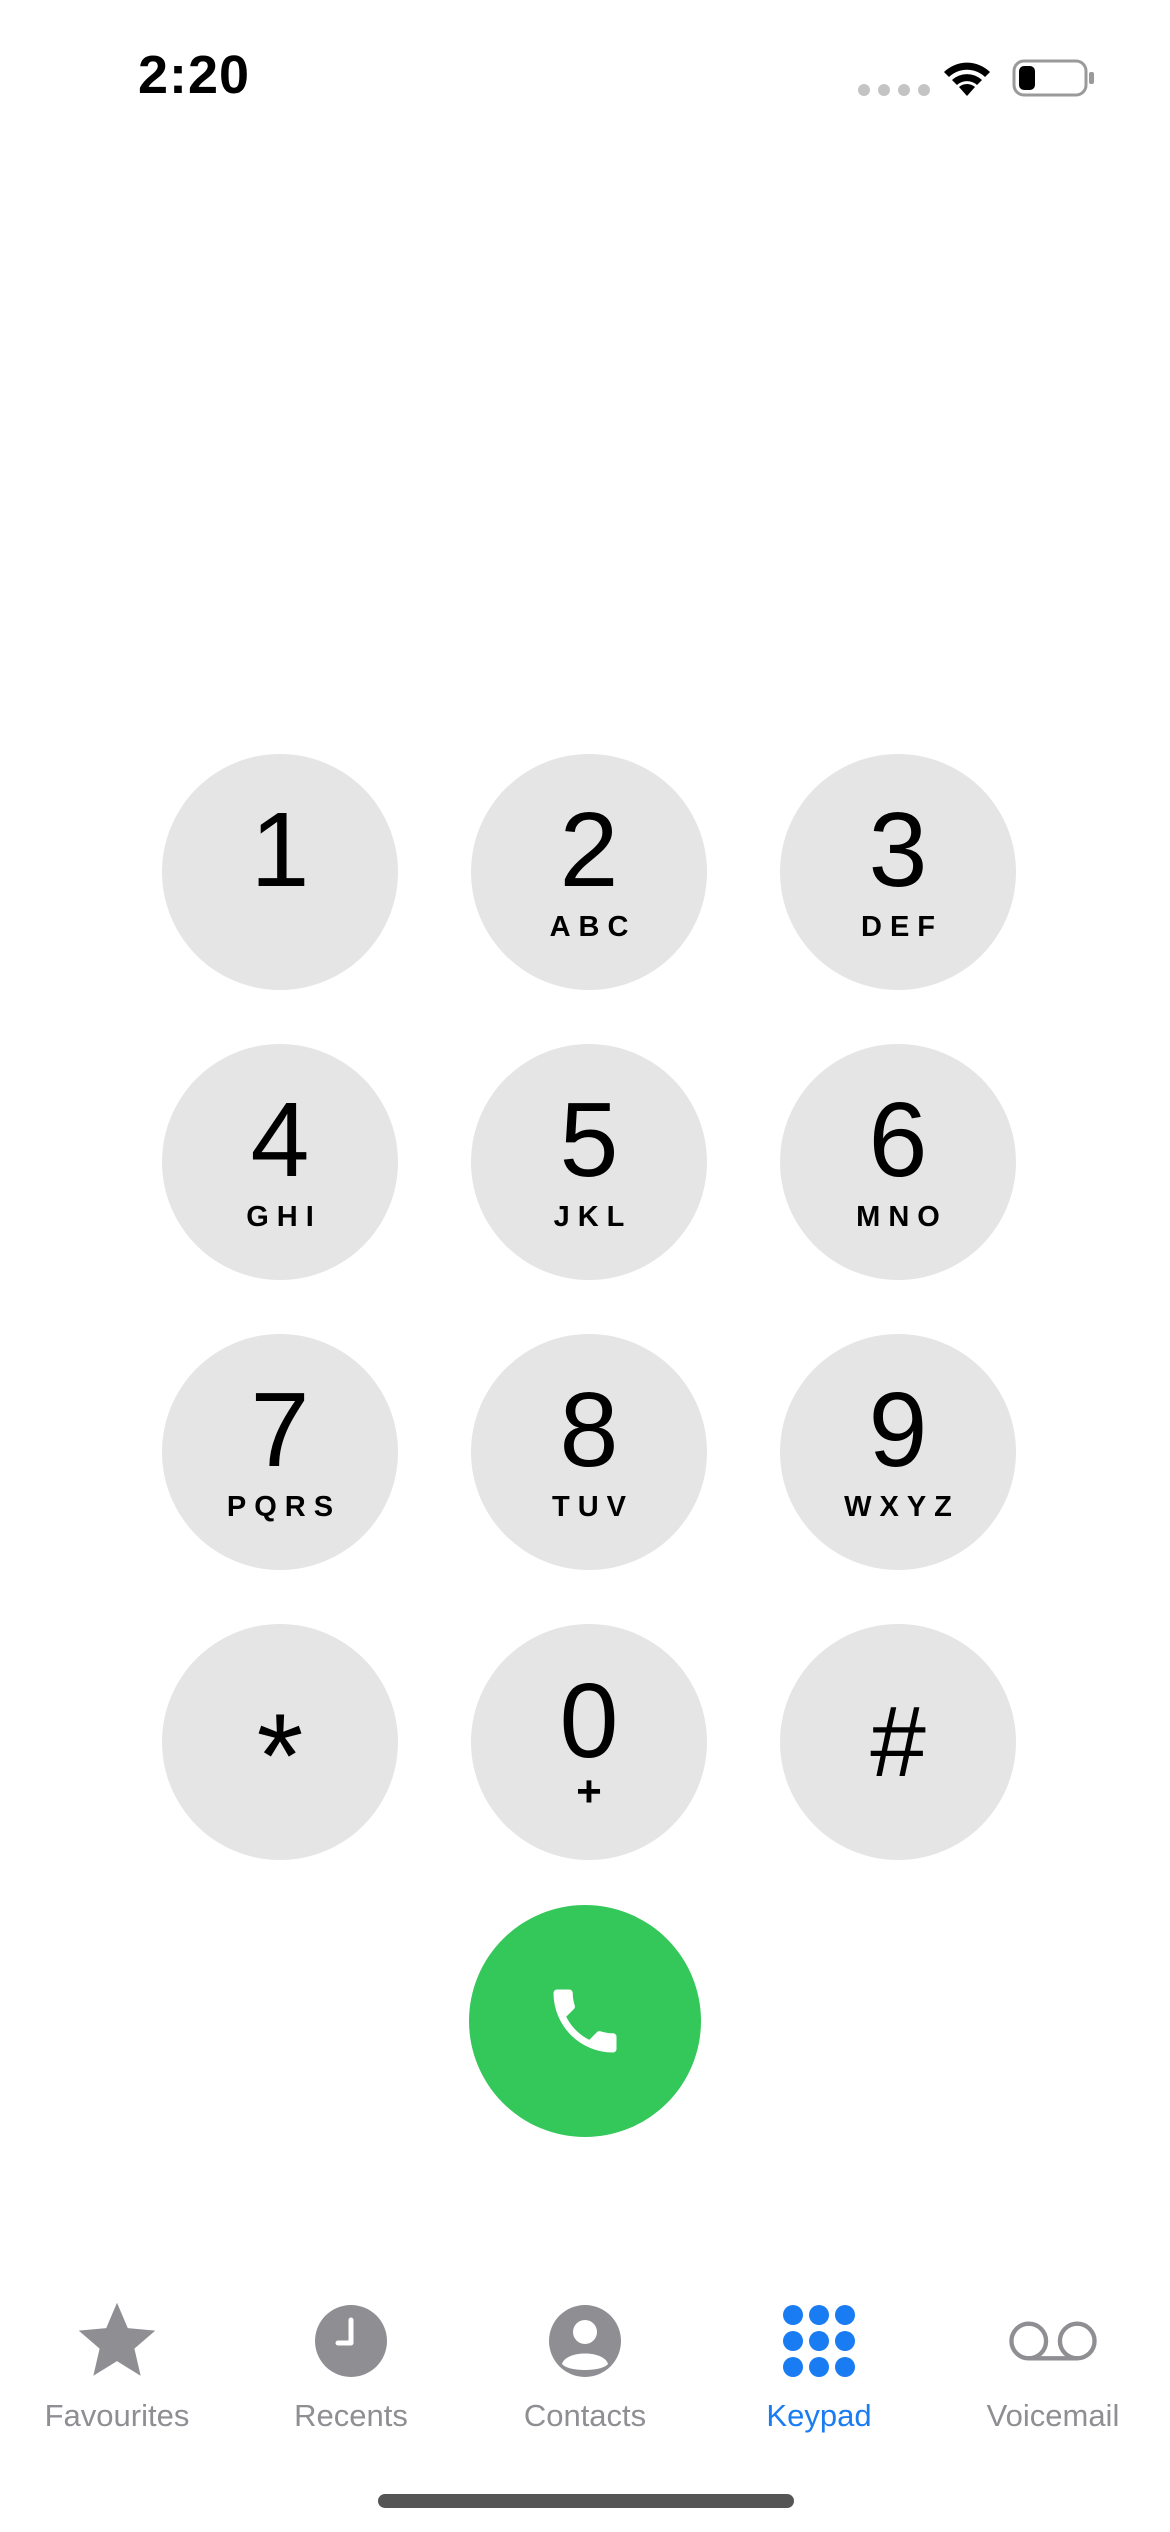 This screenshot has height=2532, width=1170. I want to click on clock-icon, so click(351, 2341).